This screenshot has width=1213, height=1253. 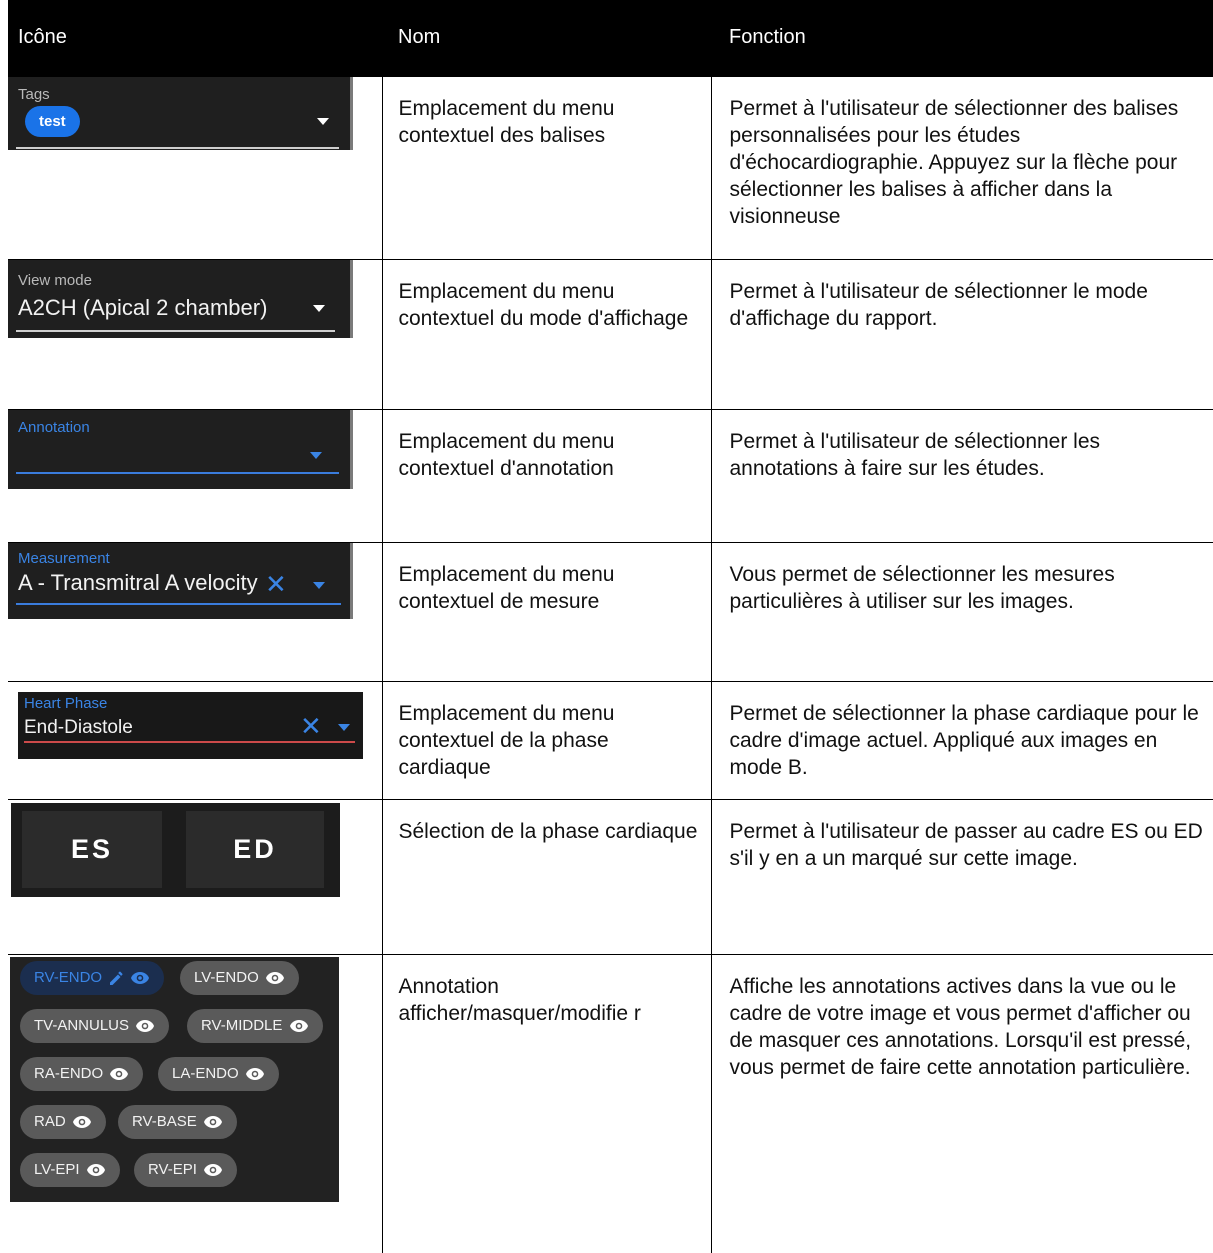 What do you see at coordinates (255, 1025) in the screenshot?
I see `pill-rv-middle: RV-MIDDLE` at bounding box center [255, 1025].